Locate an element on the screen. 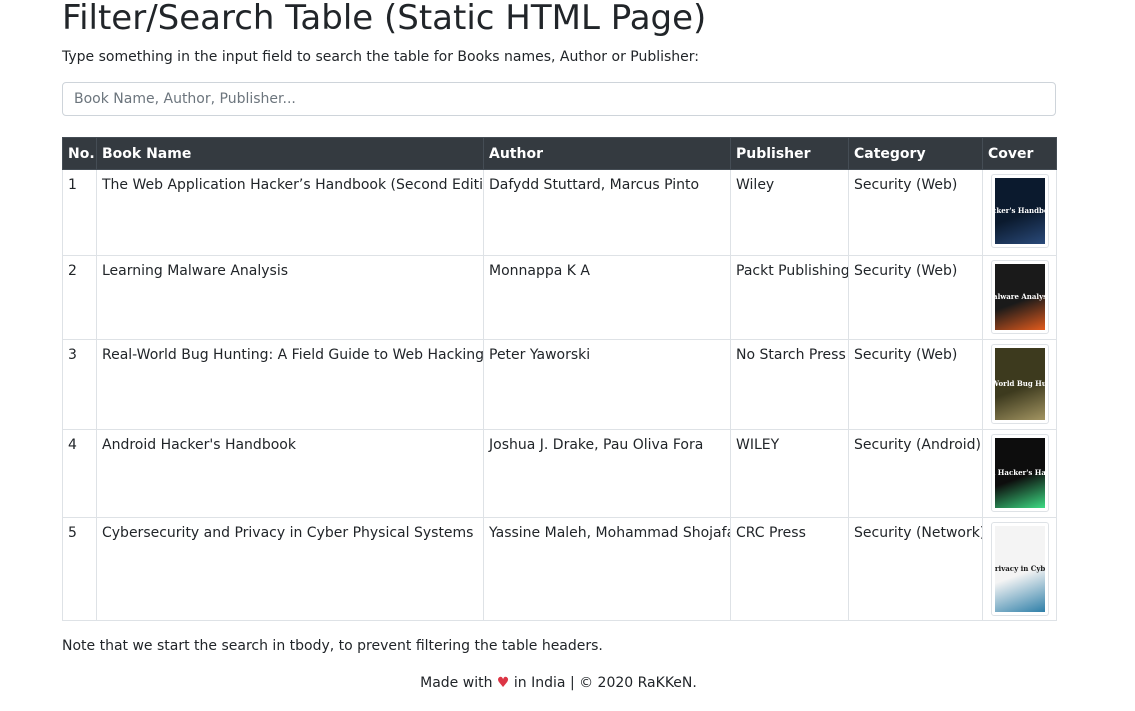 This screenshot has width=1135, height=711. book-cover-image: Android Hacker's Handbook is located at coordinates (1019, 473).